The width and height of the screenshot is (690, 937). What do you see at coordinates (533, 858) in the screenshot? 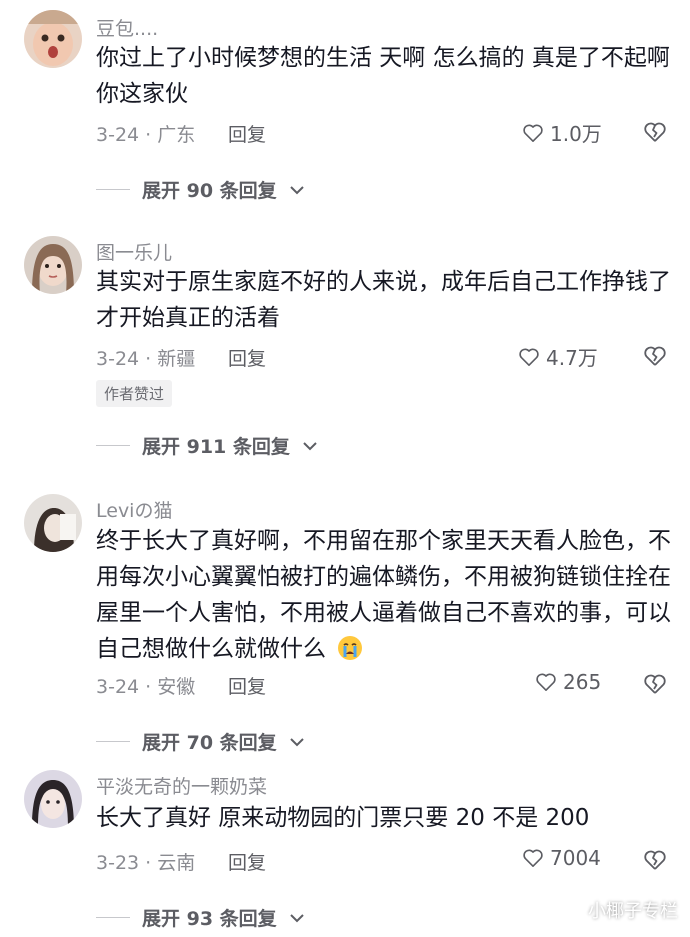
I see `heart-icon` at bounding box center [533, 858].